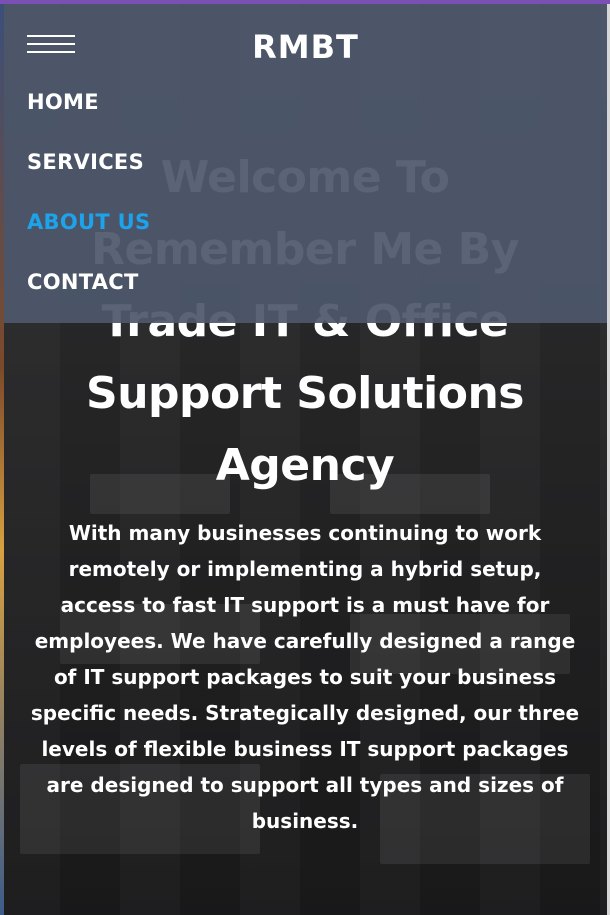 This screenshot has height=915, width=610. What do you see at coordinates (63, 102) in the screenshot?
I see `nav-item-home: HOME` at bounding box center [63, 102].